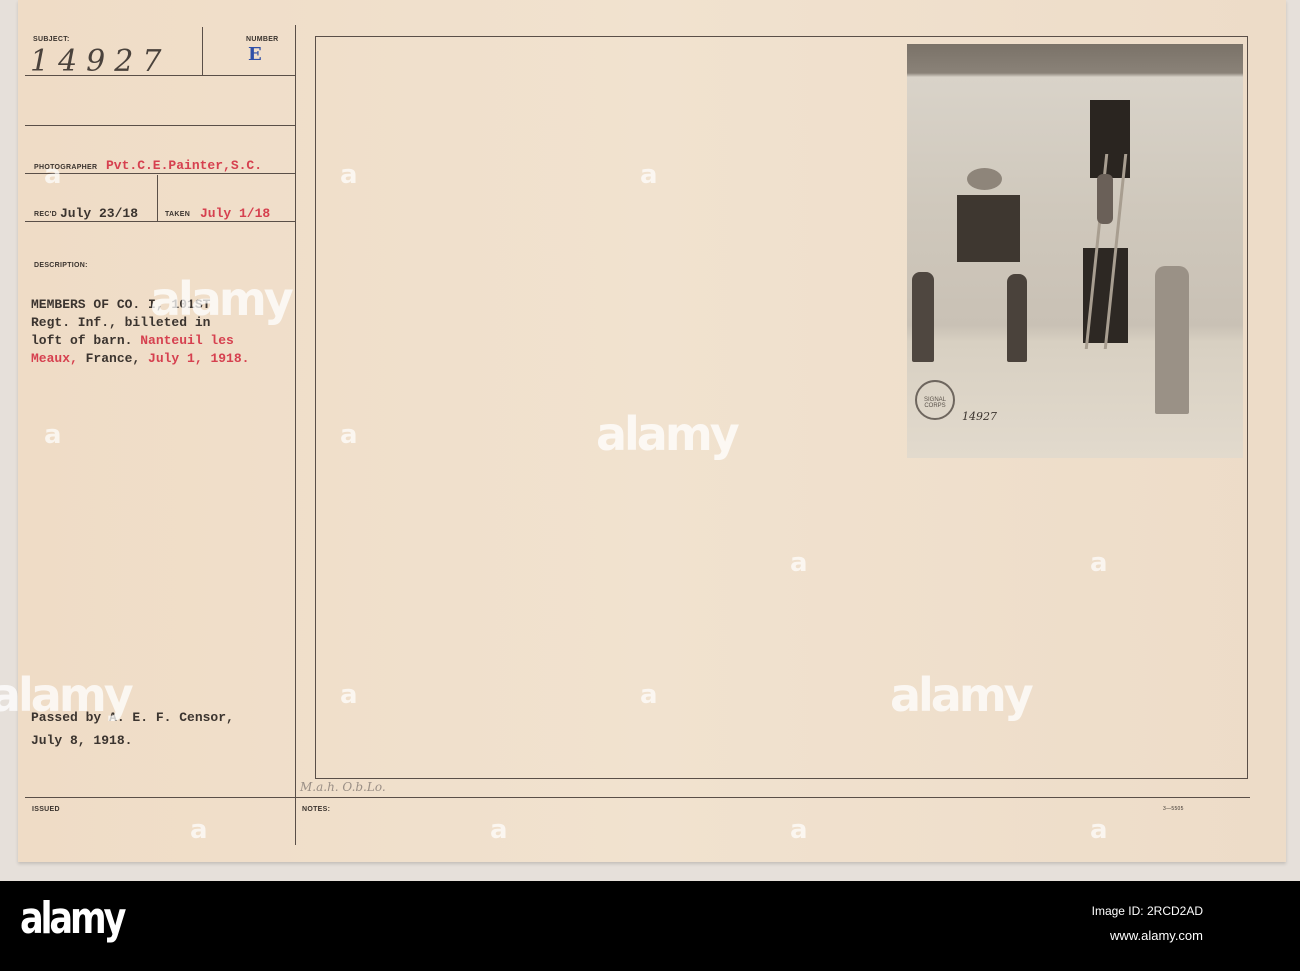 The image size is (1300, 971). I want to click on notes-label: NOTES:, so click(316, 809).